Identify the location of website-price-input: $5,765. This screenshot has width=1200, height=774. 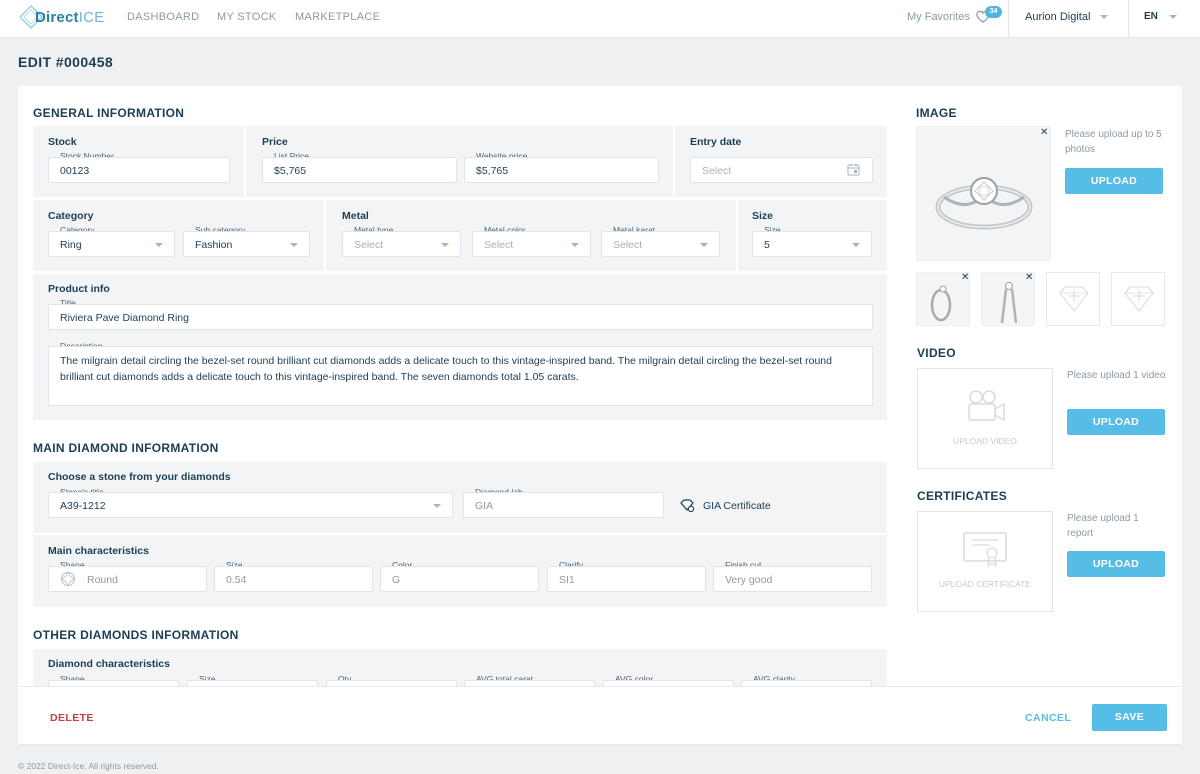
(561, 170).